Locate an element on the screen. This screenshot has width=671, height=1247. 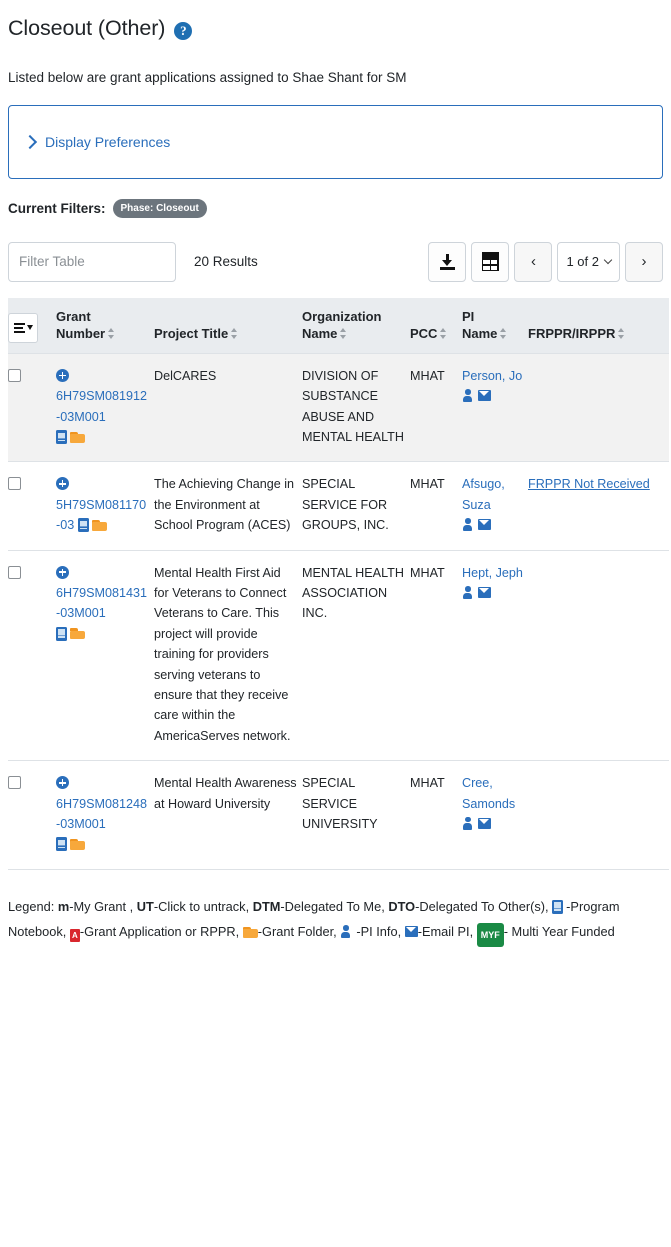
display-preferences-toggle: Display Preferences is located at coordinates (89, 142).